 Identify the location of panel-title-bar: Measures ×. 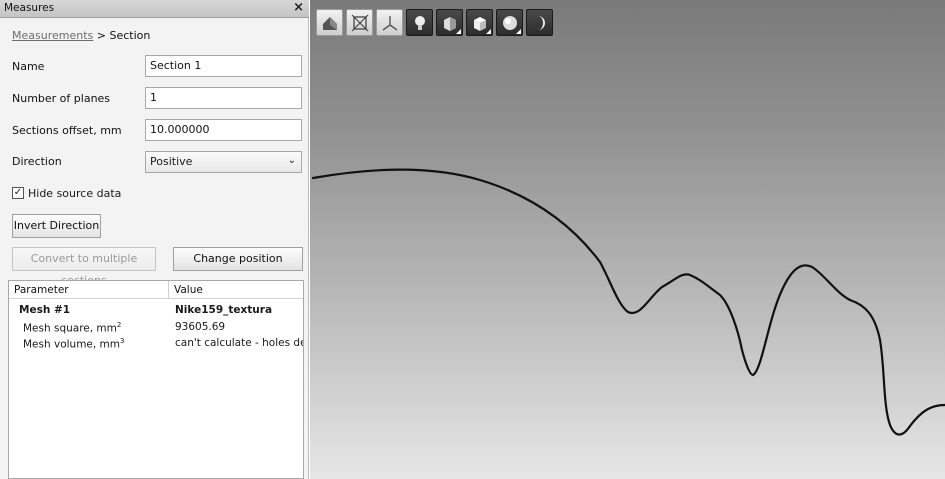
(154, 9).